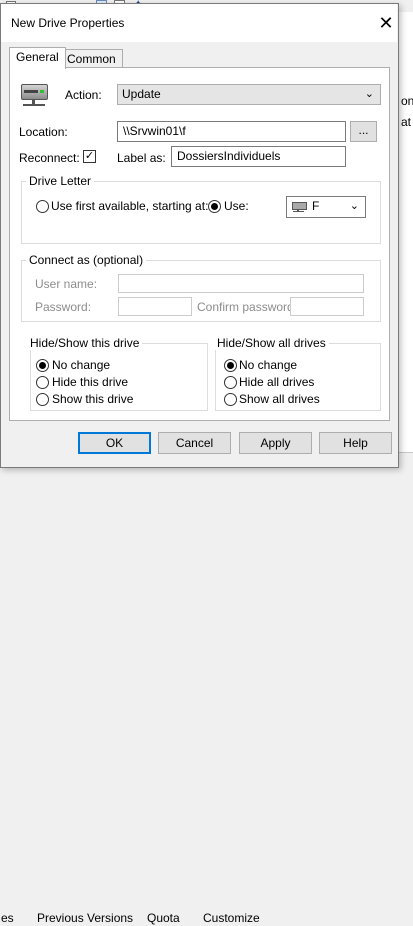  I want to click on dialog-title: New Drive Properties, so click(68, 23).